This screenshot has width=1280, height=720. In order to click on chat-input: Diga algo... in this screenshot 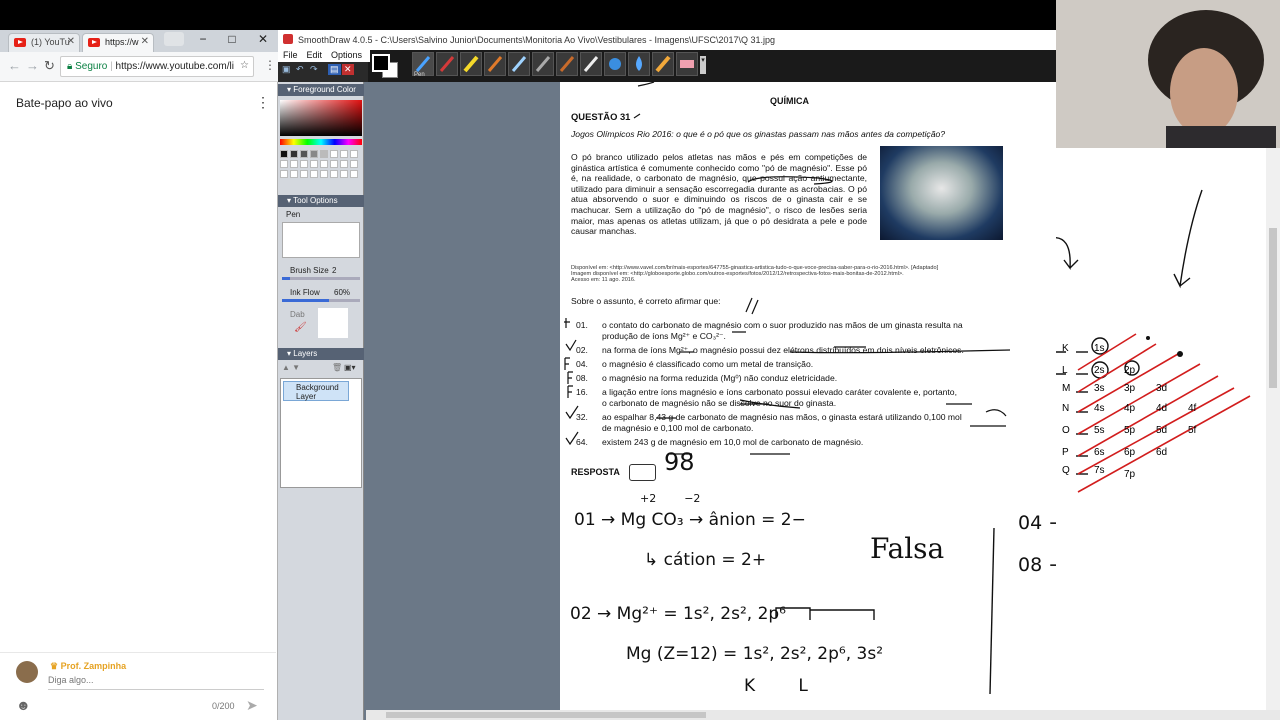, I will do `click(71, 680)`.